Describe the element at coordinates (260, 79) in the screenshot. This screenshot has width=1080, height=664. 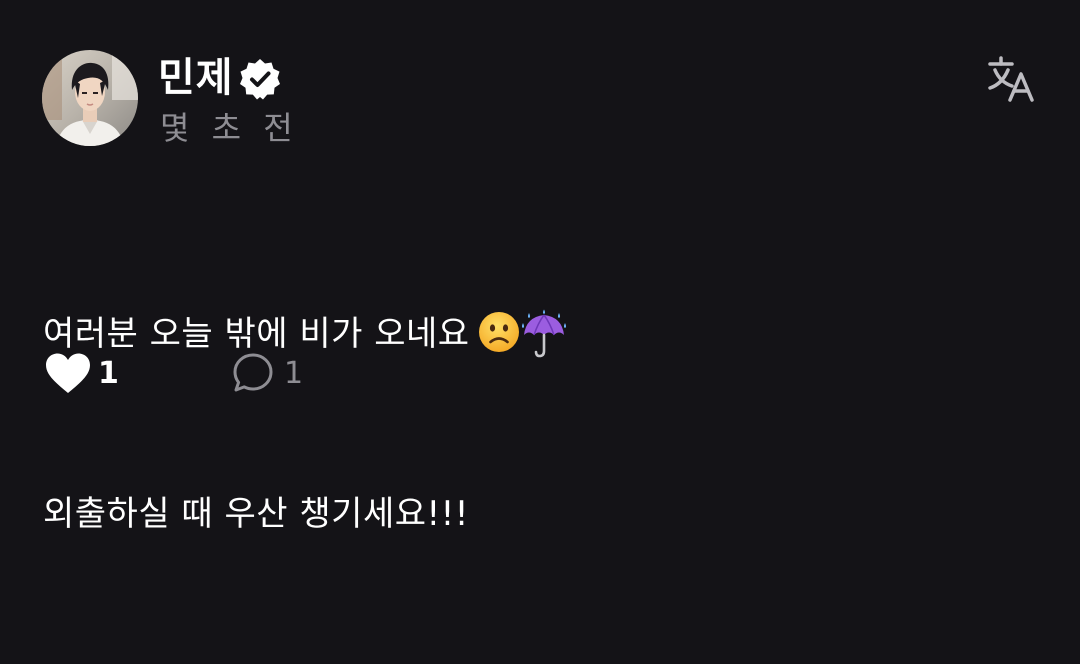
I see `verified-badge-icon` at that location.